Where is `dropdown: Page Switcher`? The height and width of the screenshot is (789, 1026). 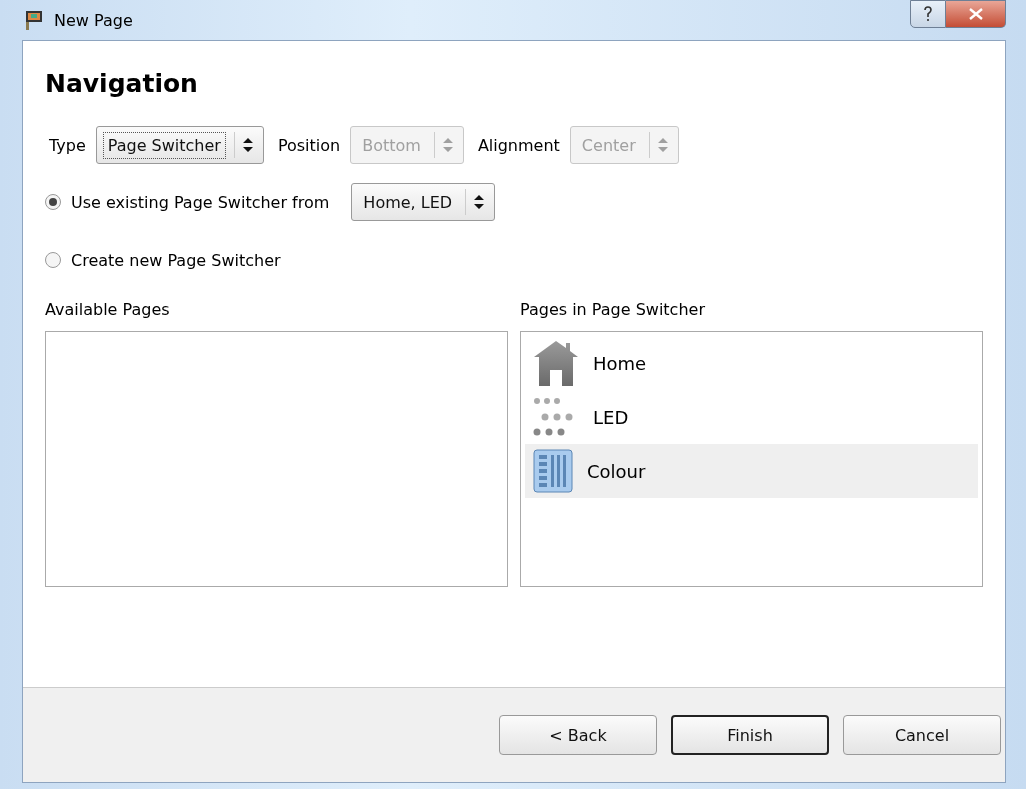 dropdown: Page Switcher is located at coordinates (179, 145).